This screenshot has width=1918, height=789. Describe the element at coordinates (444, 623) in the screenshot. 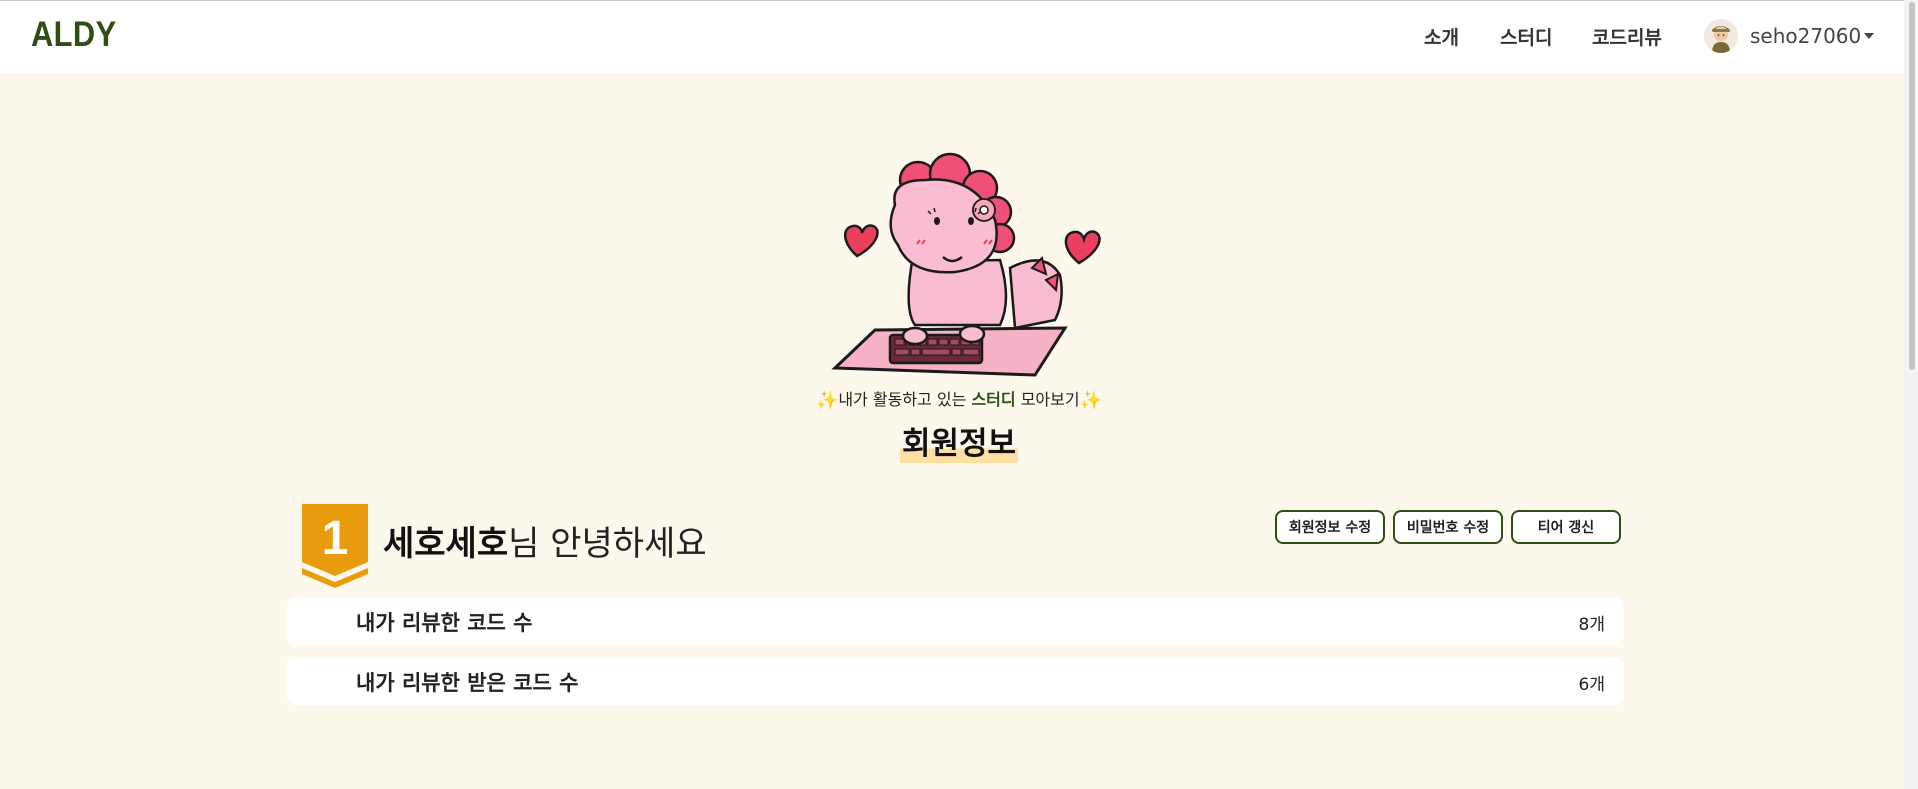

I see `stat-label: 내가 리뷰한 코드 수` at that location.